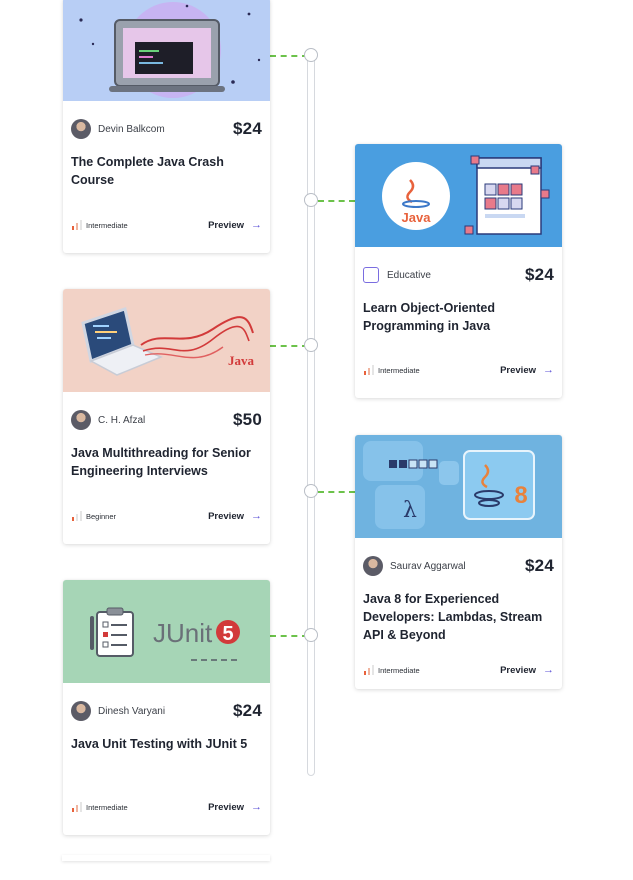  Describe the element at coordinates (409, 275) in the screenshot. I see `author-name: Educative` at that location.